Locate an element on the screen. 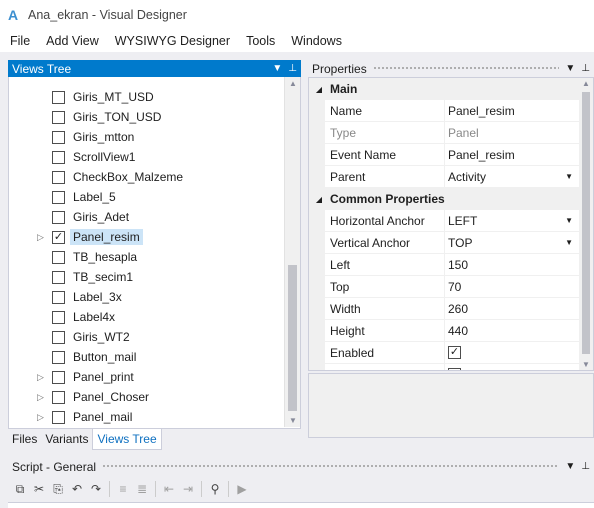 The height and width of the screenshot is (508, 594). property-value: 260 is located at coordinates (458, 309).